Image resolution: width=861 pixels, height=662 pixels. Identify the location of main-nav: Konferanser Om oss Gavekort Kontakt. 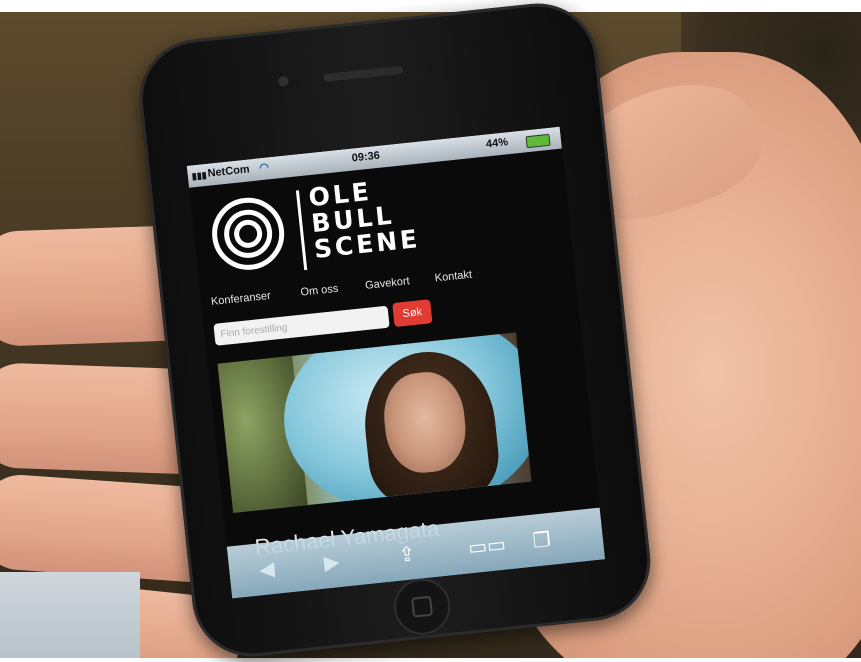
(390, 287).